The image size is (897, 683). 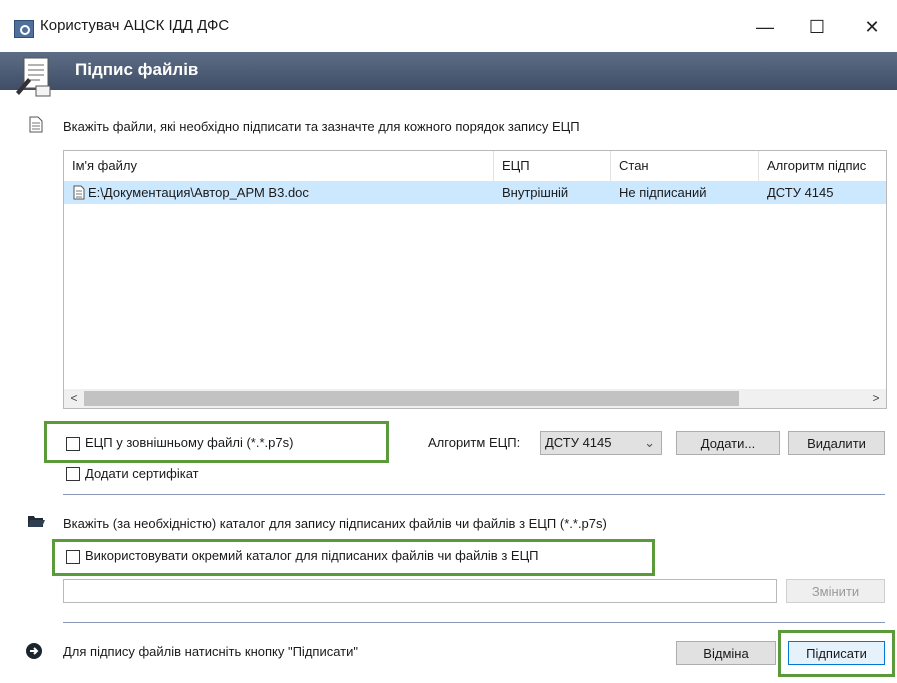 I want to click on algorithm-select: ДСТУ 4145 ⌄, so click(x=601, y=443).